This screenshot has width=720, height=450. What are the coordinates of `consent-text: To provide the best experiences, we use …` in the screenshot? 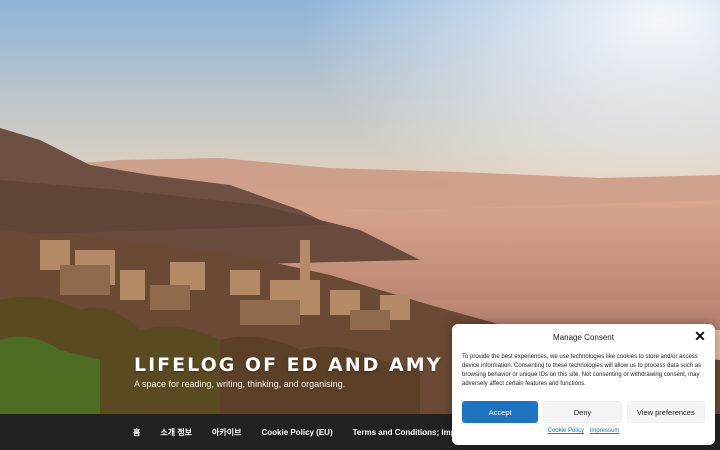 It's located at (582, 370).